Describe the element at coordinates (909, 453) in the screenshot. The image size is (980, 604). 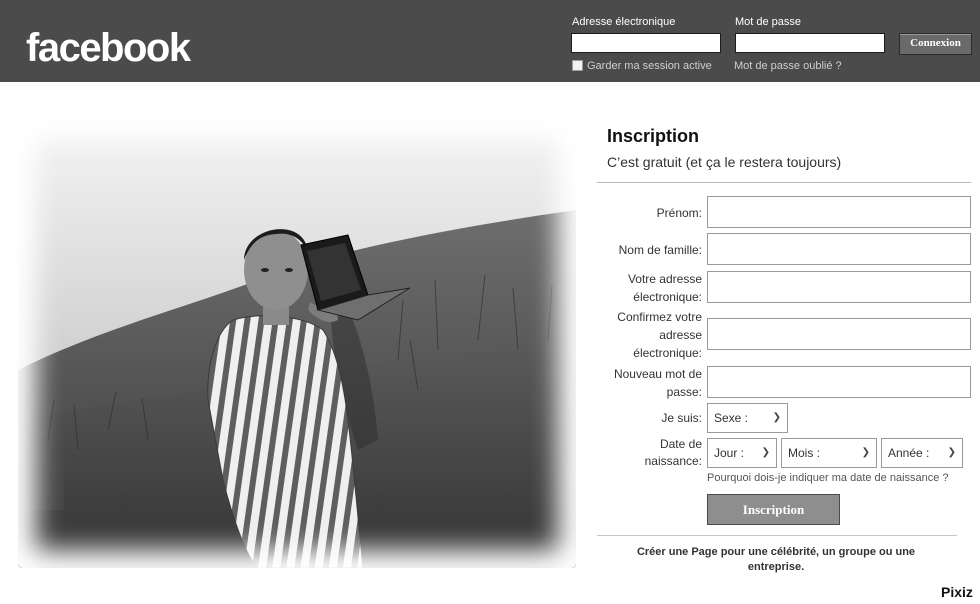
I see `birth-year-value: Année :` at that location.